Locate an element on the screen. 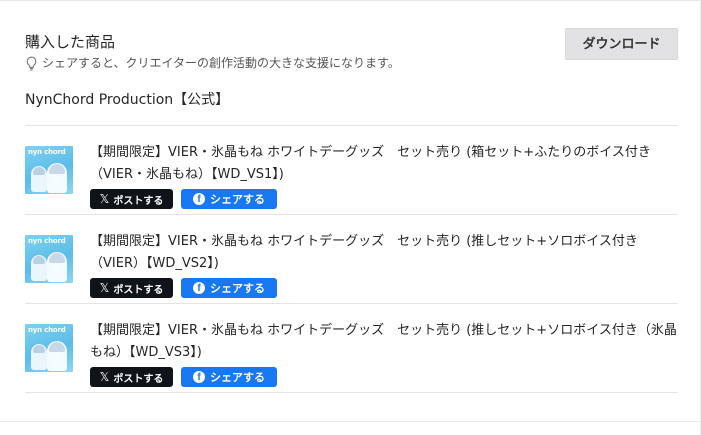 This screenshot has height=435, width=701. shop-name: NynChord Production【公式】 is located at coordinates (127, 100).